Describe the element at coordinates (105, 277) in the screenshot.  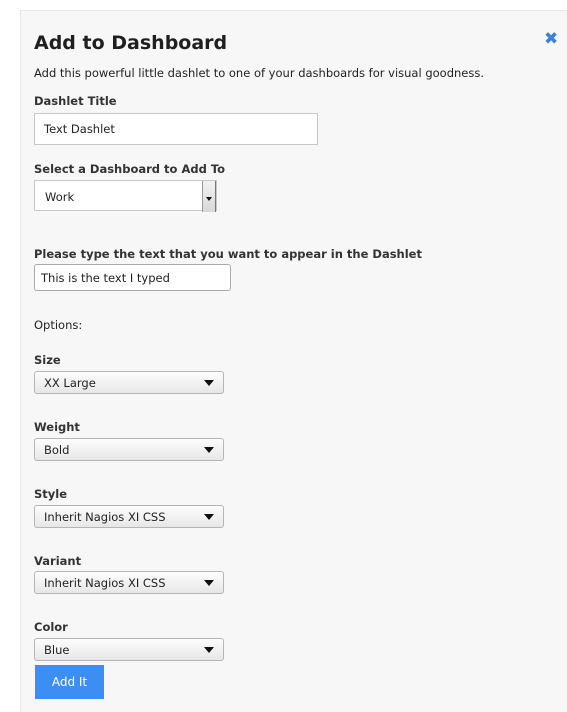
I see `dashlet-text-value: This is the text I typed` at that location.